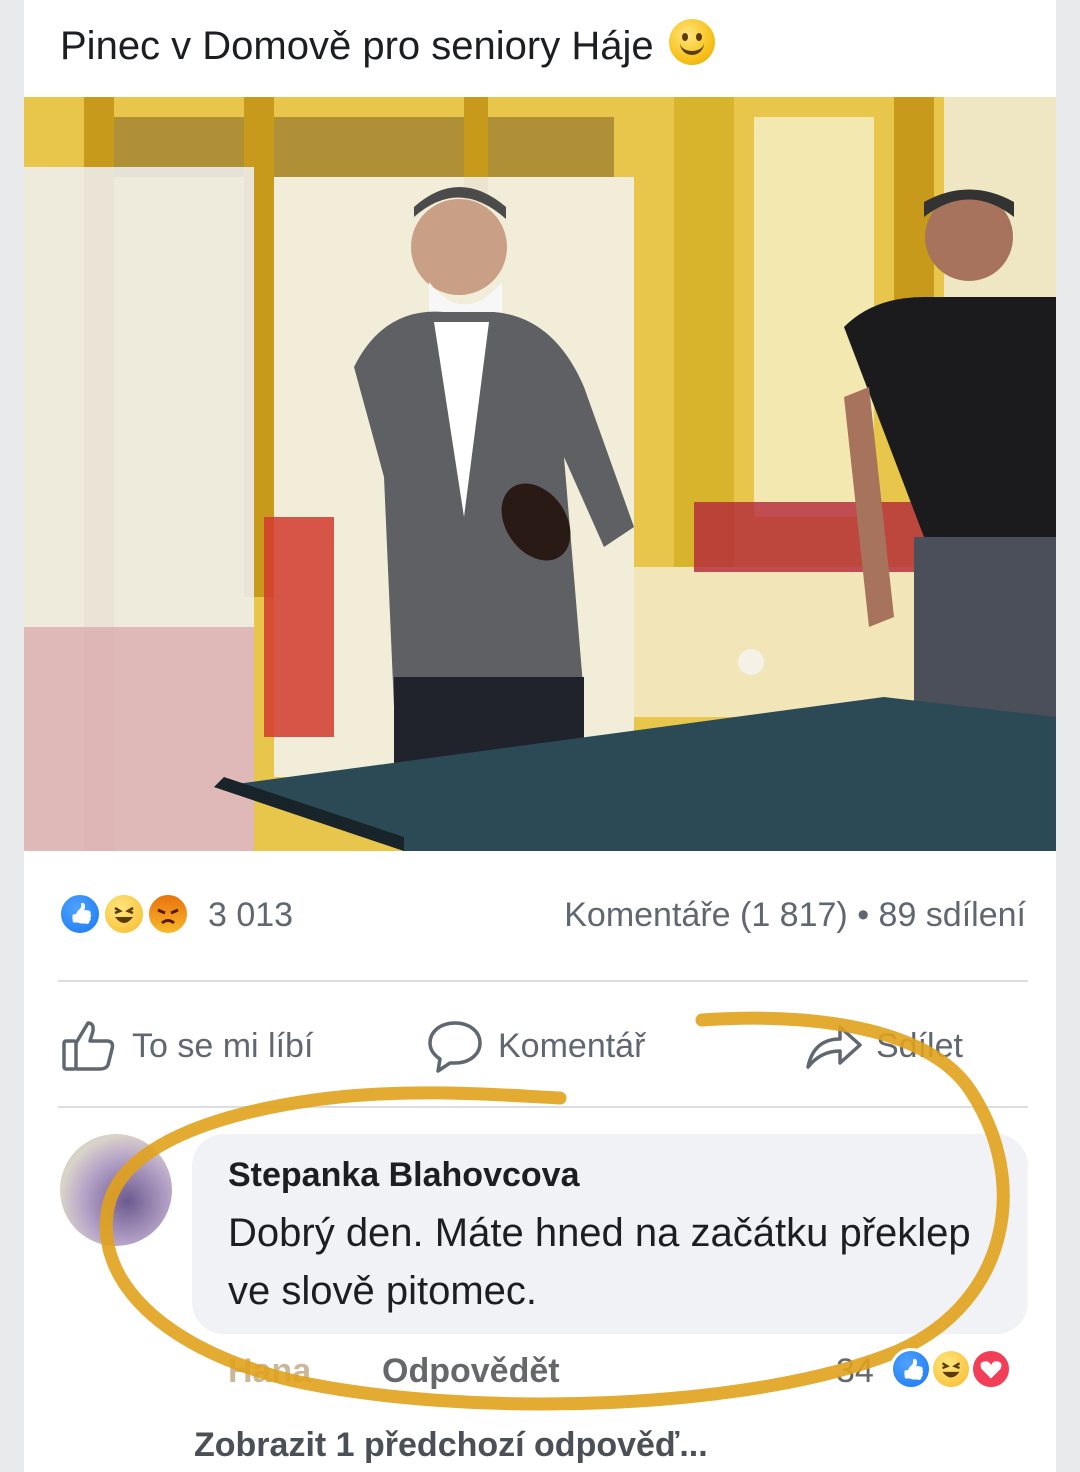 The image size is (1080, 1472). I want to click on like-button: To se mi líbí, so click(186, 1046).